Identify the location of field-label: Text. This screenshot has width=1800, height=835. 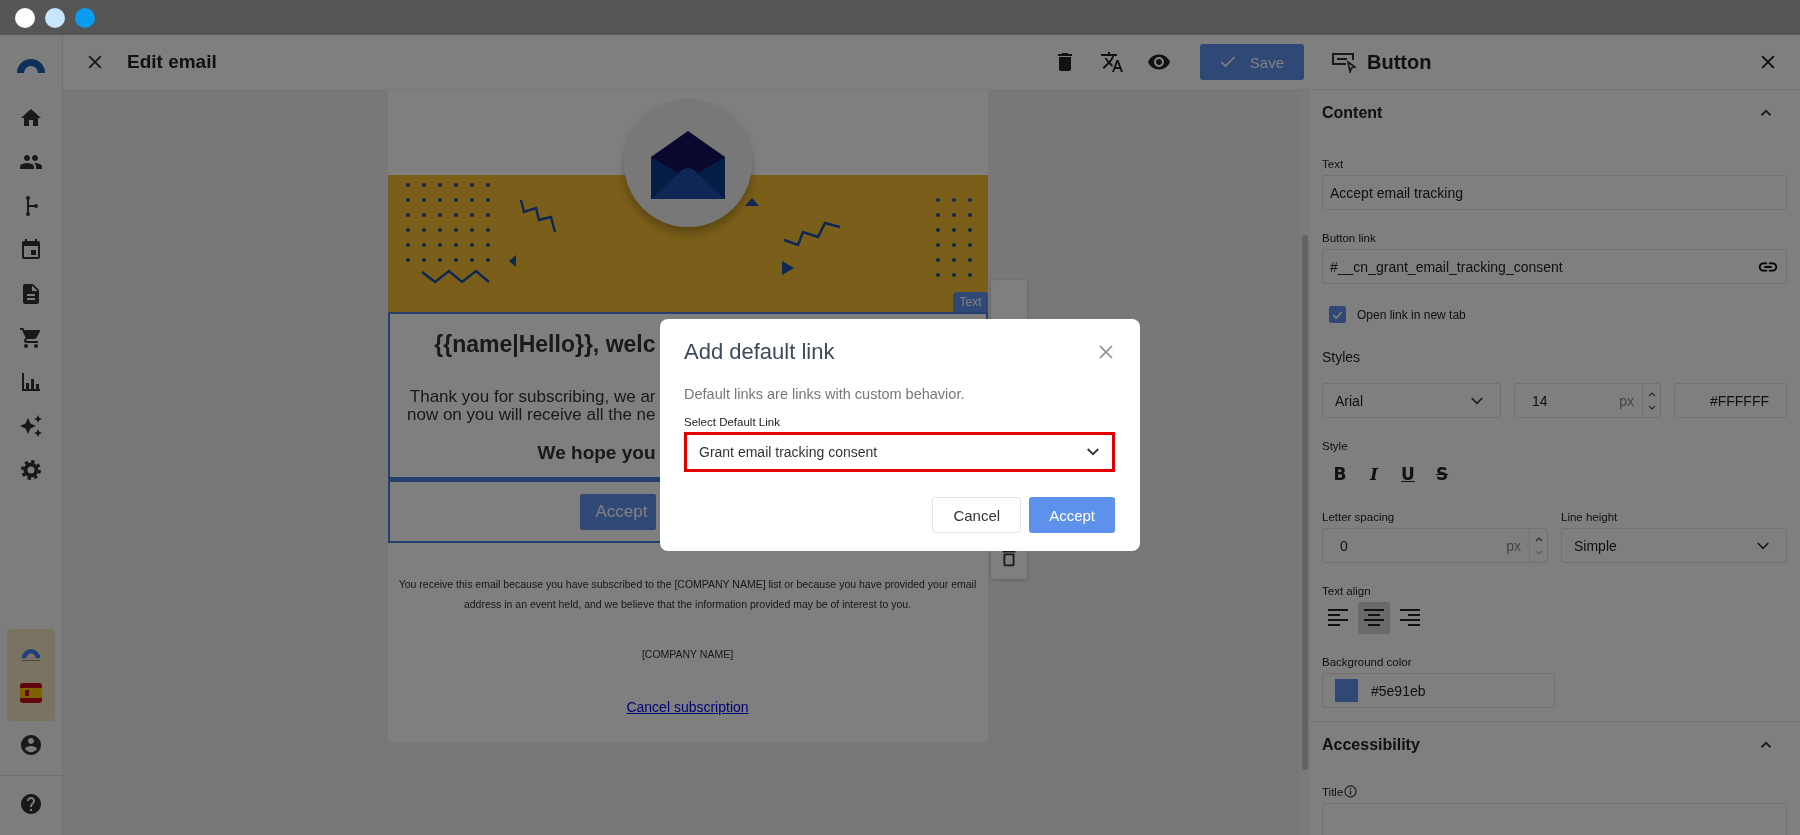
(1333, 164).